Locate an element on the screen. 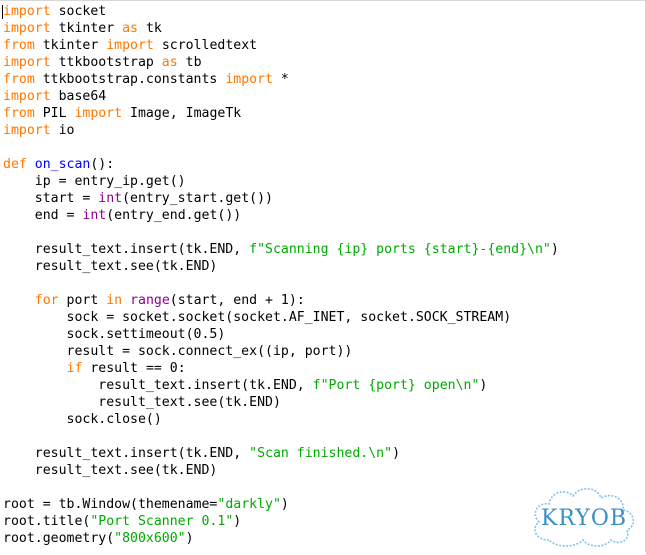 The width and height of the screenshot is (646, 555). code-line: def on_scan(): is located at coordinates (281, 164).